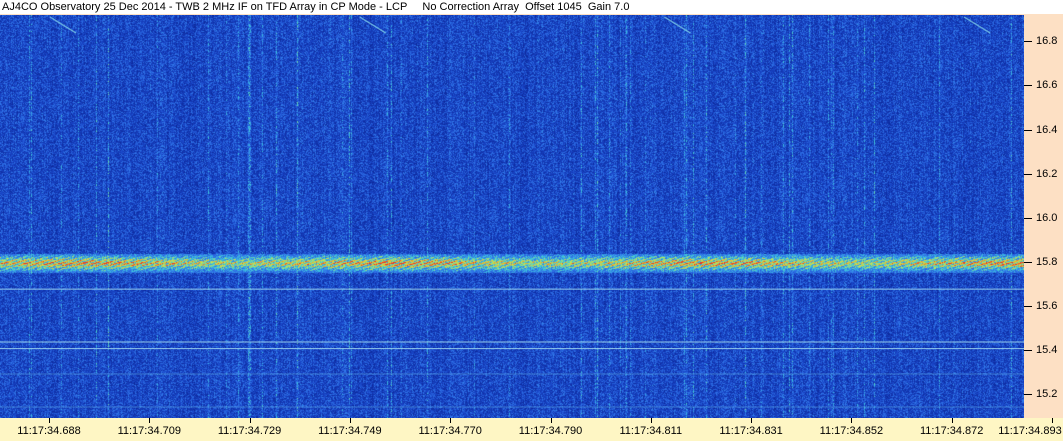 This screenshot has height=441, width=1063. Describe the element at coordinates (1030, 431) in the screenshot. I see `x-tick-label: 11:17:34.893` at that location.